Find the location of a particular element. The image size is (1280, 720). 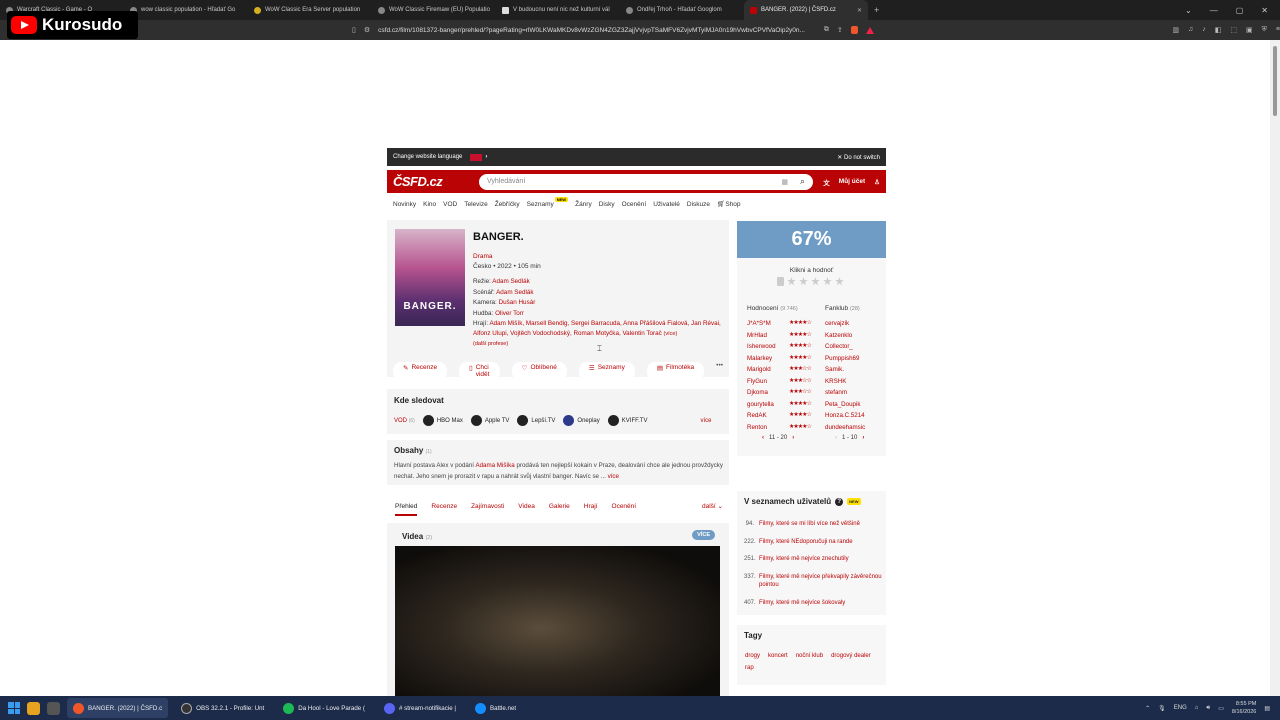

credit-value: Oliver Torr is located at coordinates (509, 313).